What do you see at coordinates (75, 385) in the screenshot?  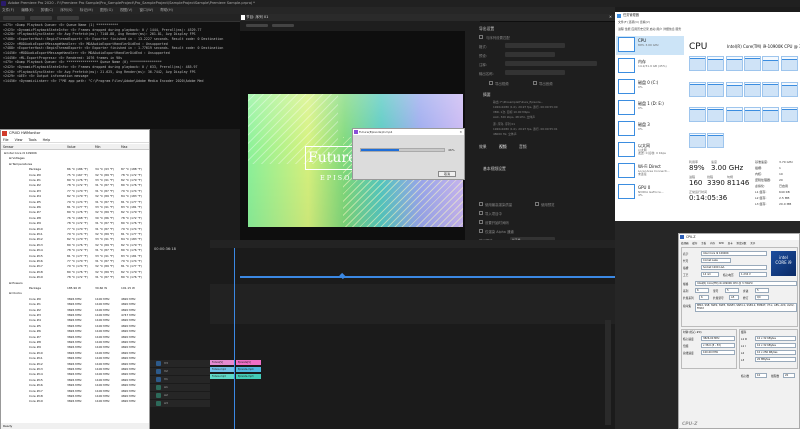 I see `sensor-row: Core #16 3826 MHz 1100 MHz 4820 MHz` at bounding box center [75, 385].